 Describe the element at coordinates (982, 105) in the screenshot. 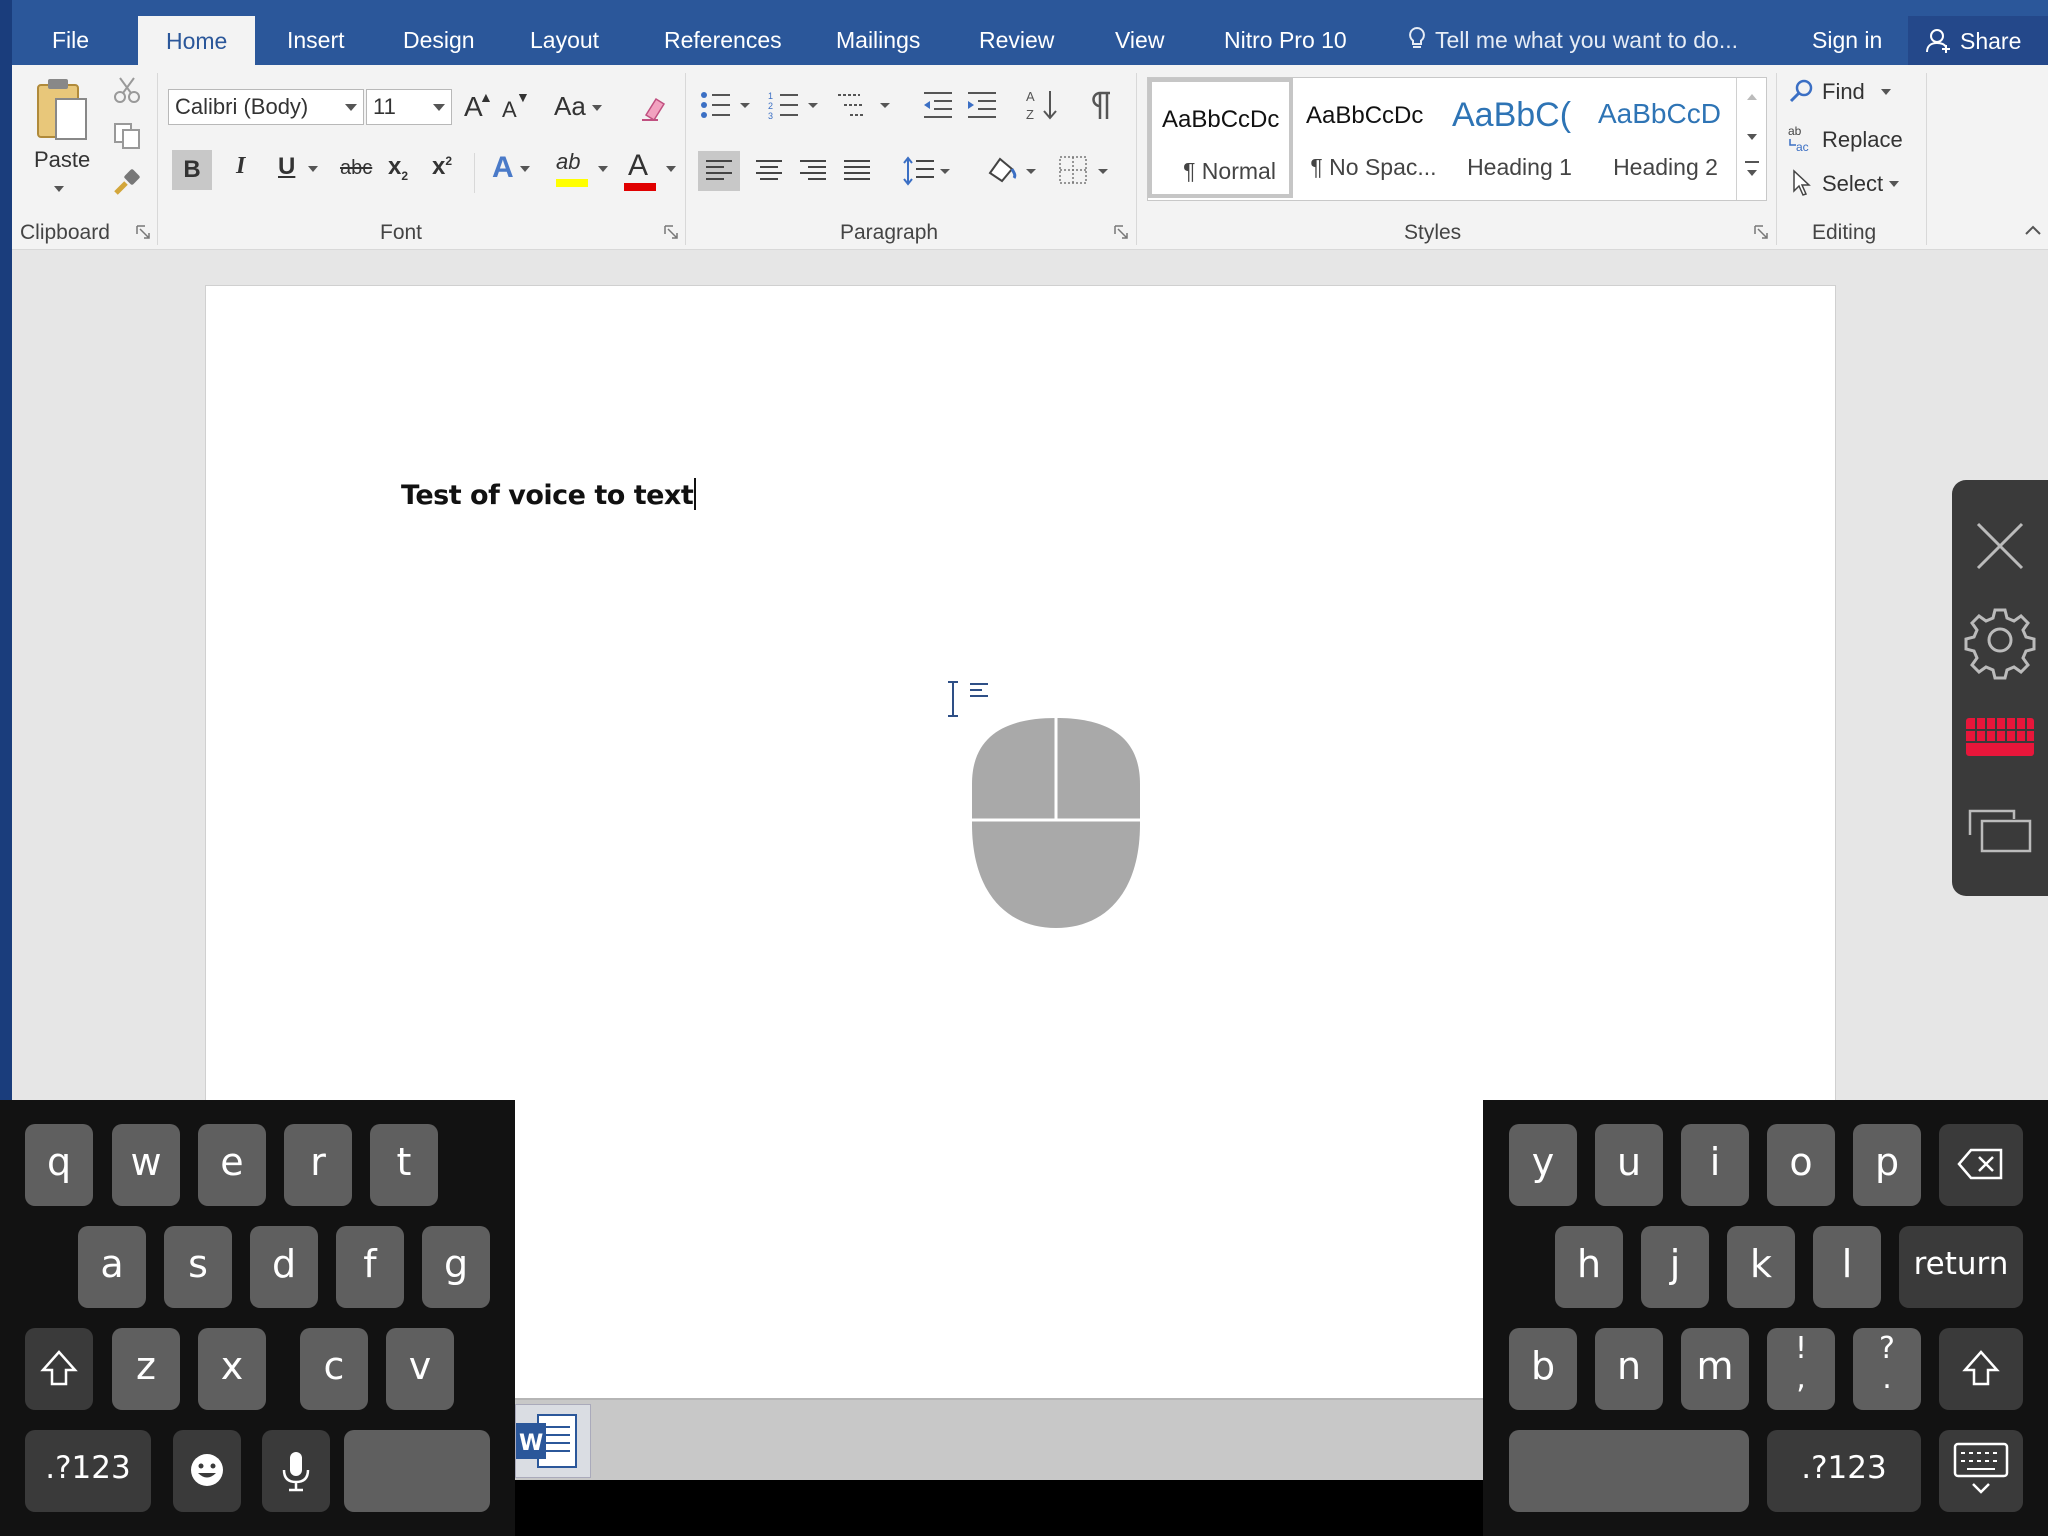

I see `increase-indent-icon` at that location.